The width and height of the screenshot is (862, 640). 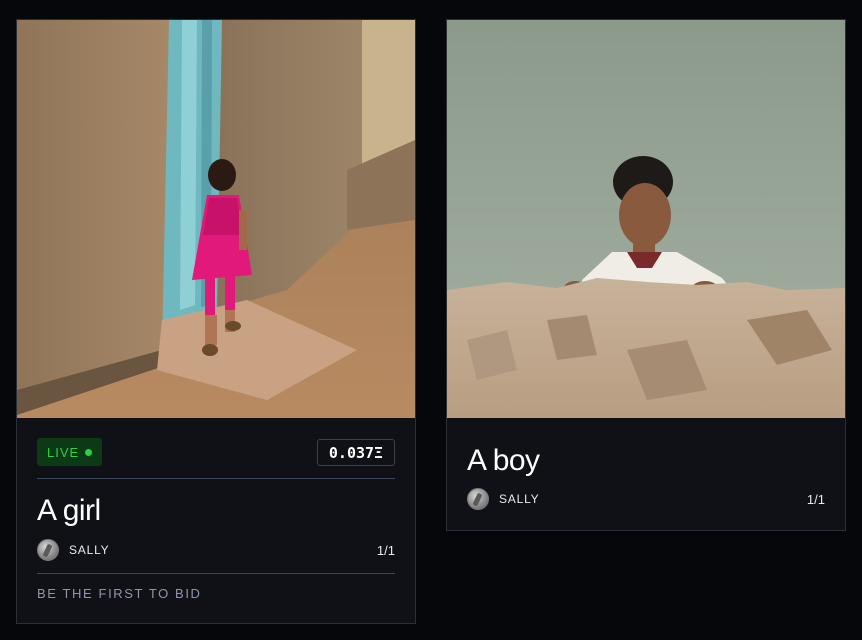 What do you see at coordinates (119, 593) in the screenshot?
I see `bid-prompt: BE THE FIRST TO BID` at bounding box center [119, 593].